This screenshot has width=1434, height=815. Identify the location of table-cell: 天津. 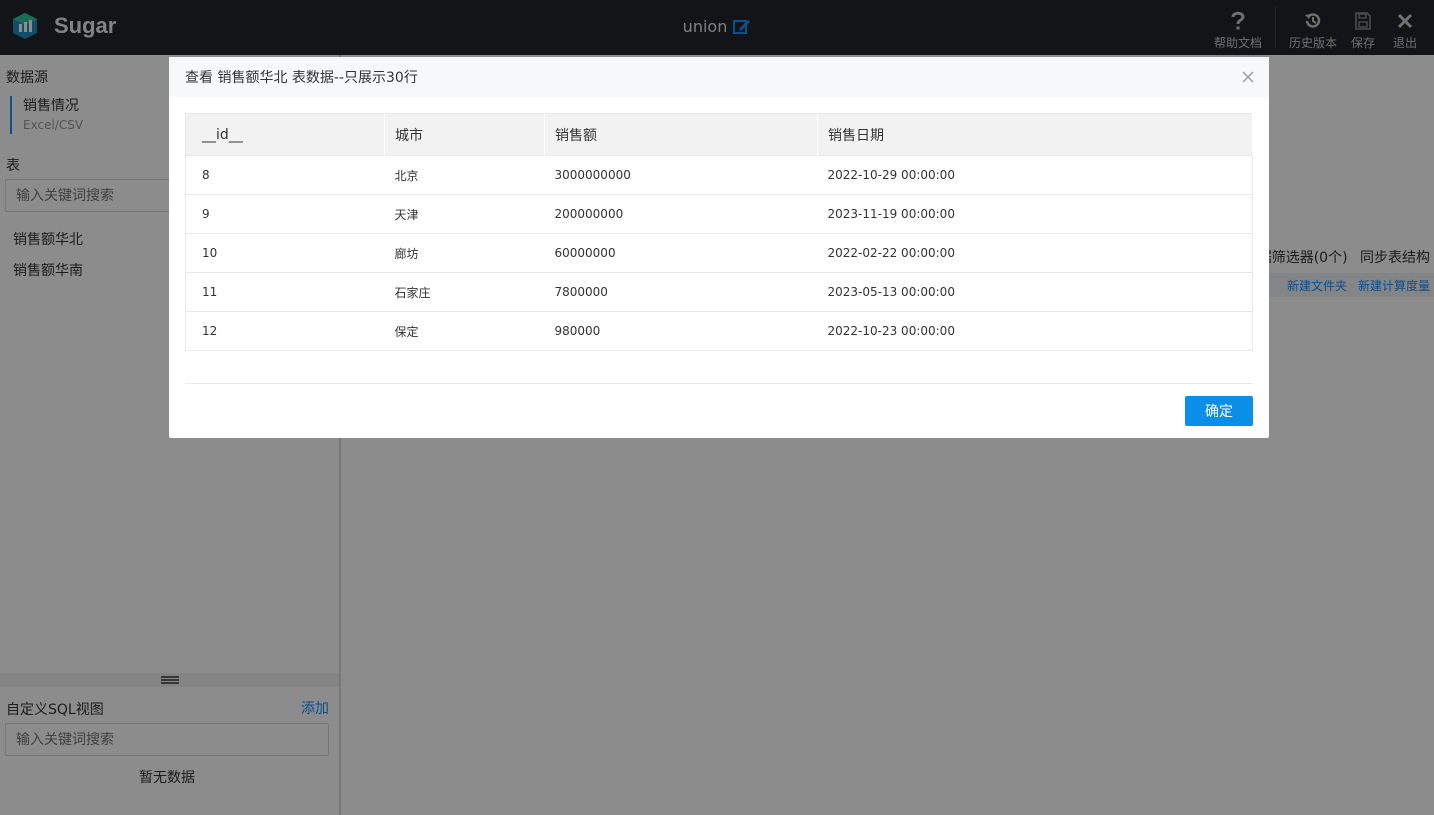
(464, 214).